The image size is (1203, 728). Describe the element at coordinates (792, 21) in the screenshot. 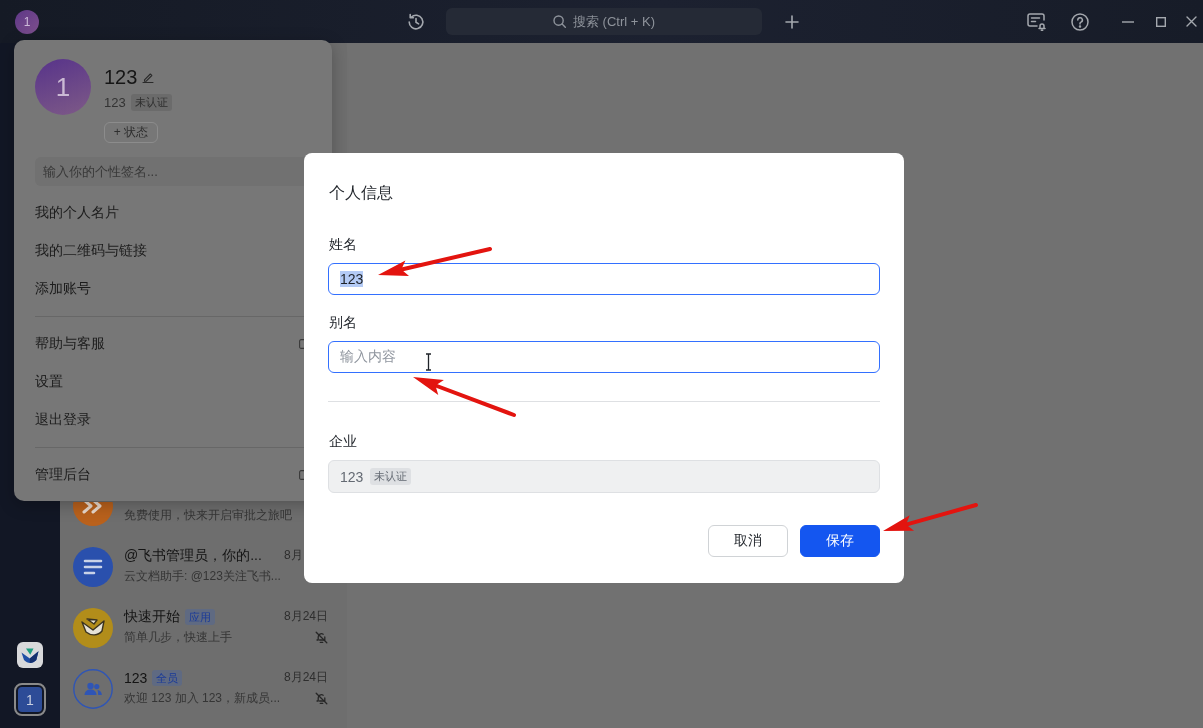

I see `plus-icon` at that location.